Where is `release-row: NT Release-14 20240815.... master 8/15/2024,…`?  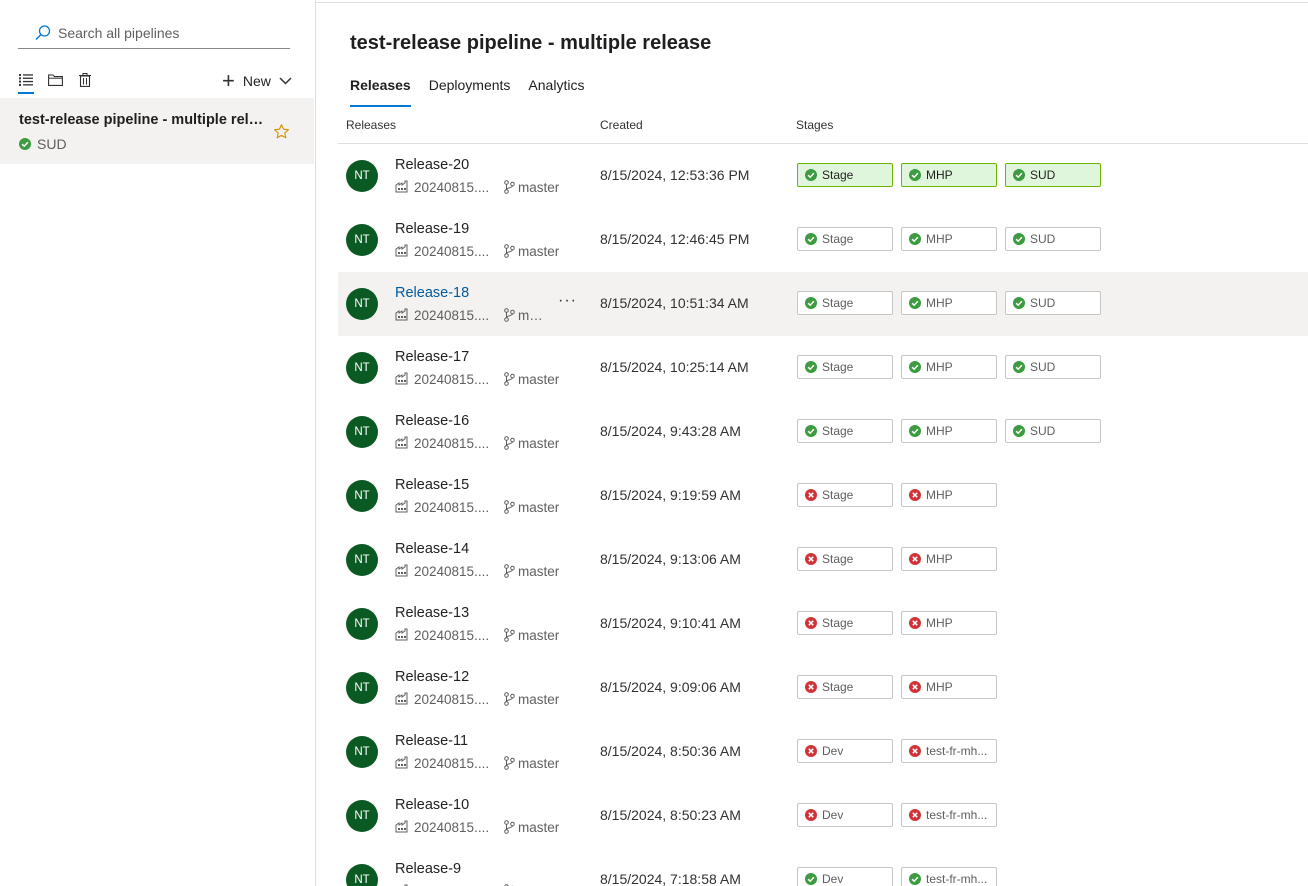 release-row: NT Release-14 20240815.... master 8/15/2024,… is located at coordinates (823, 560).